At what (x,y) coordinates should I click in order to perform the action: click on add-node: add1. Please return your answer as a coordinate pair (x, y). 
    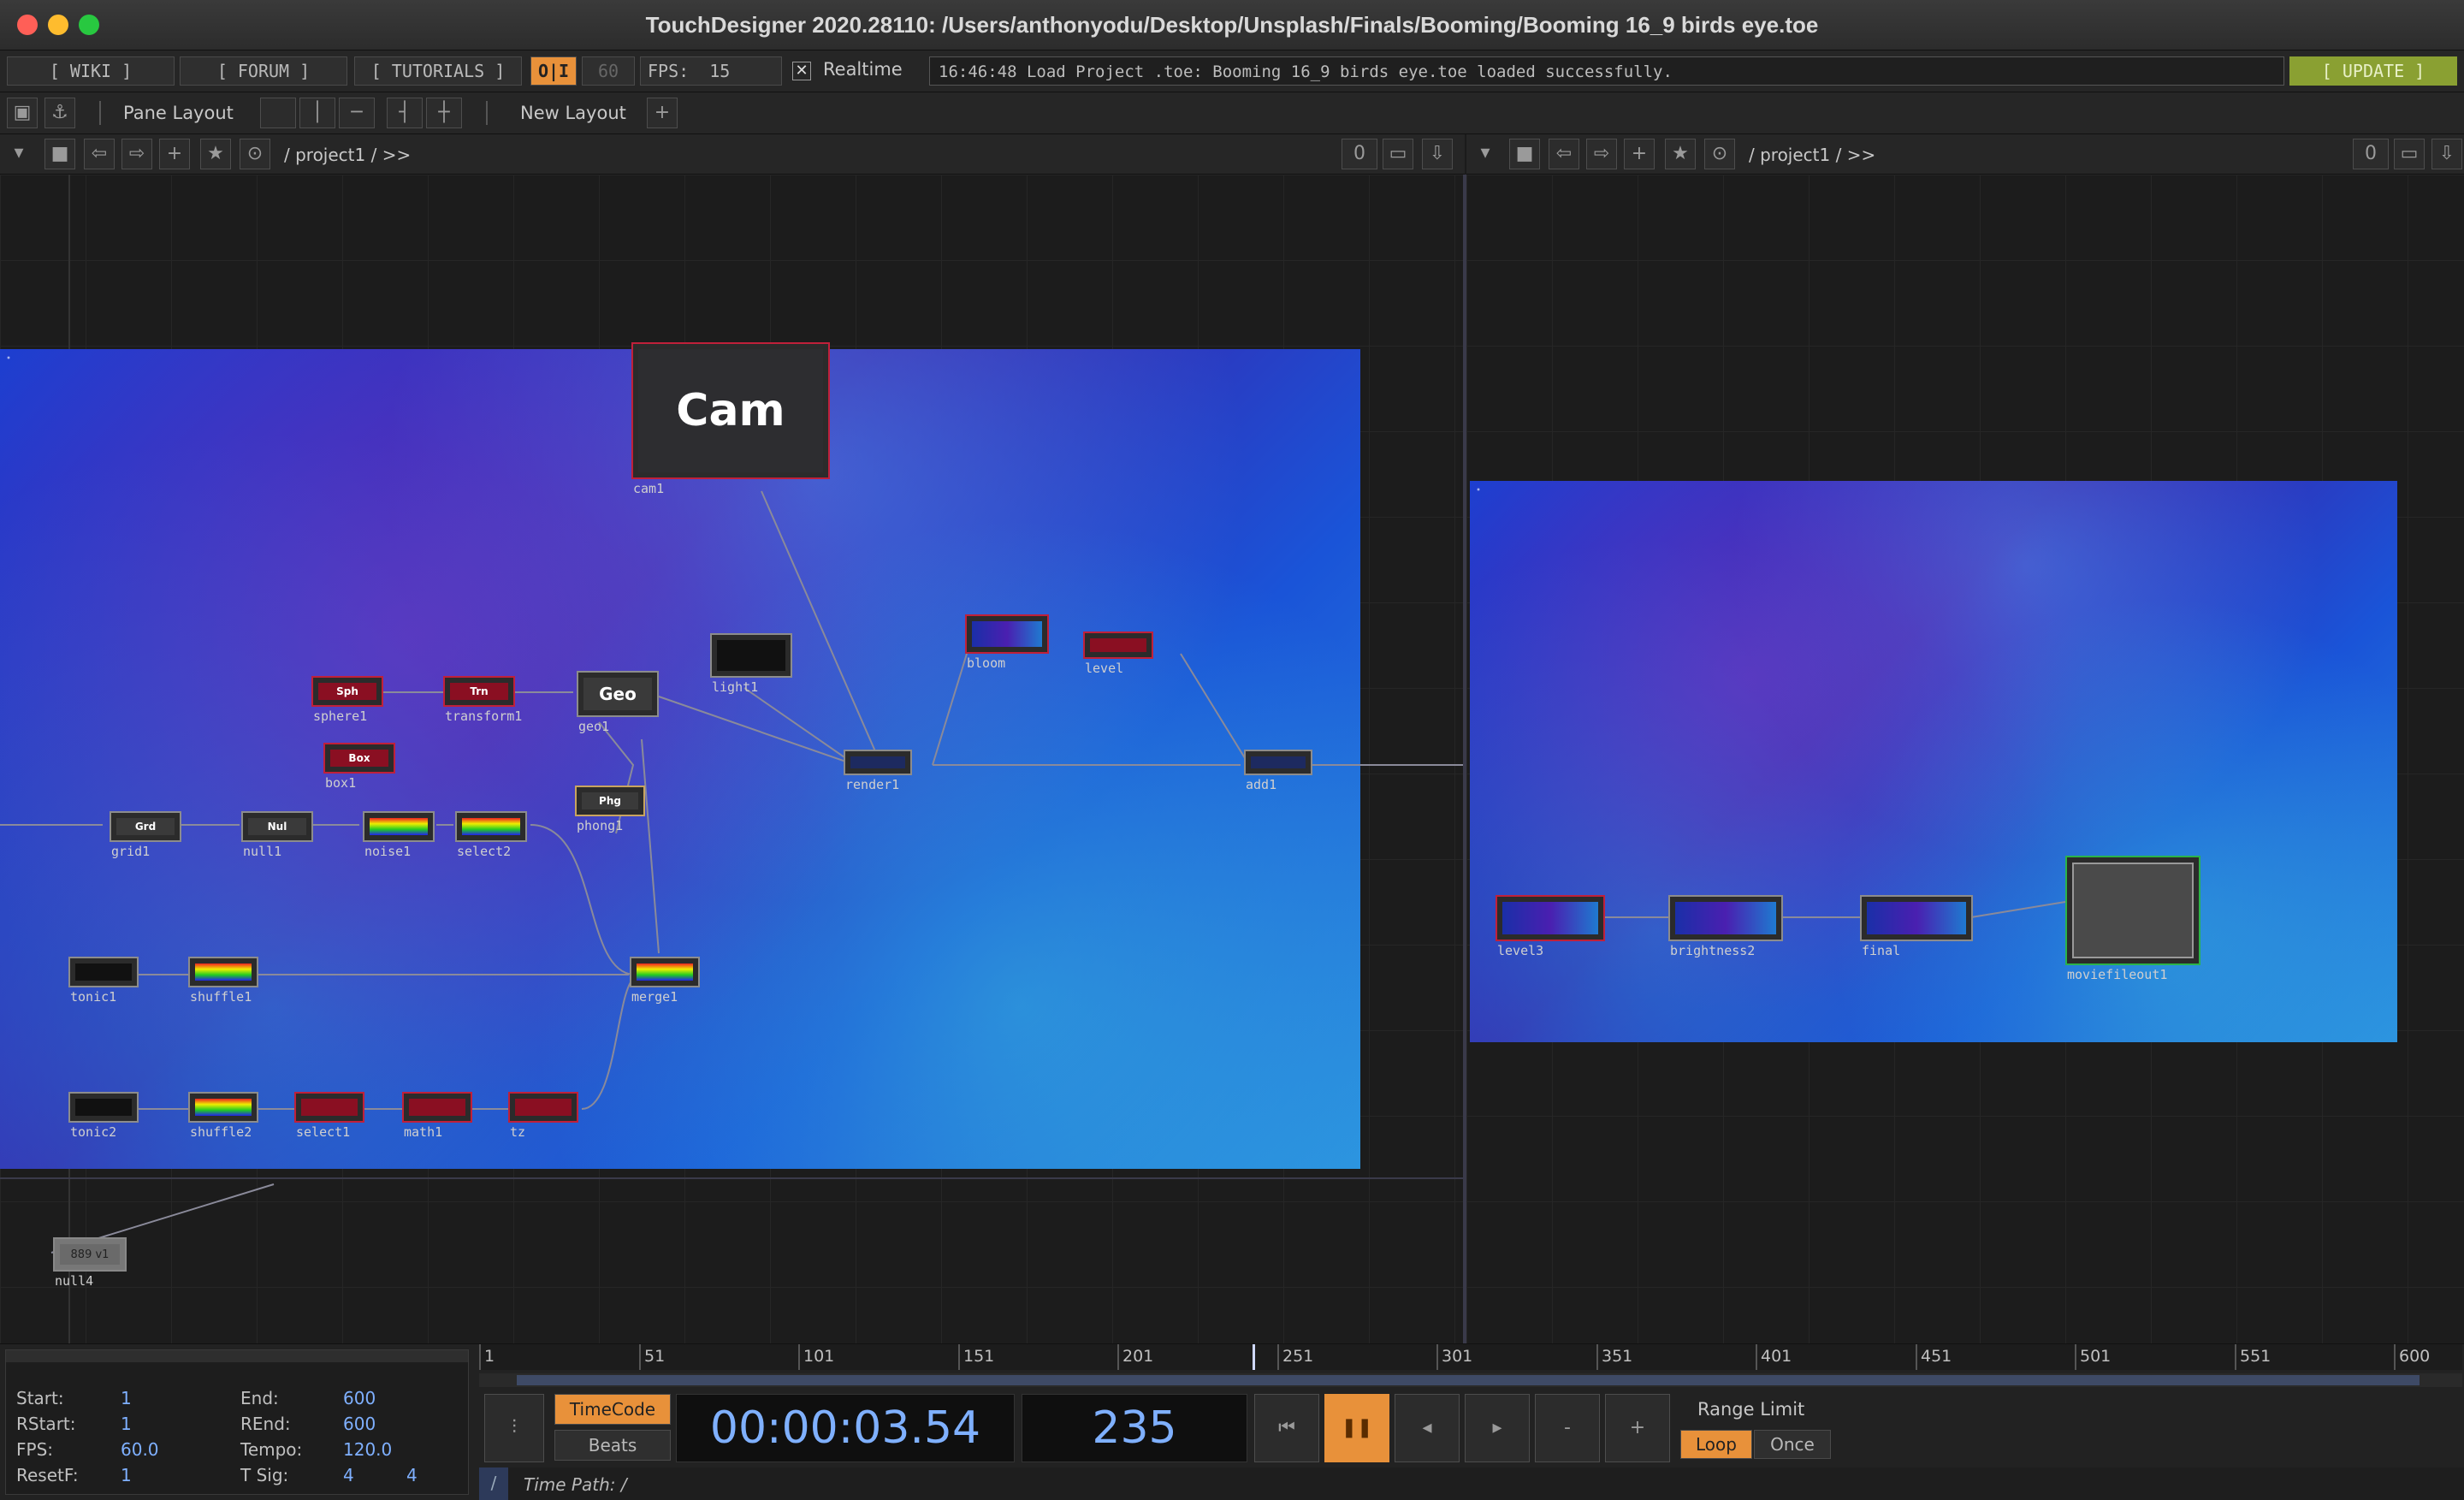
    Looking at the image, I should click on (1278, 771).